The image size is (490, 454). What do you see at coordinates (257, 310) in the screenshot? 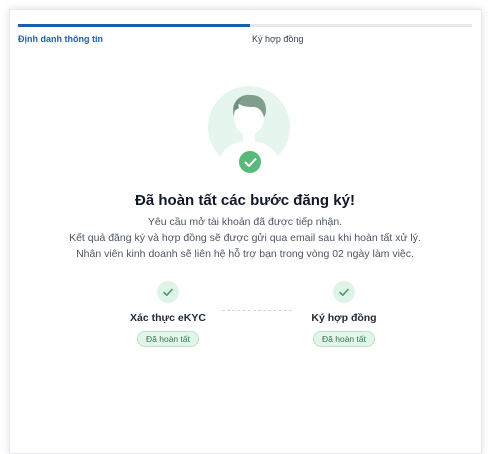
I see `milestone-connector` at bounding box center [257, 310].